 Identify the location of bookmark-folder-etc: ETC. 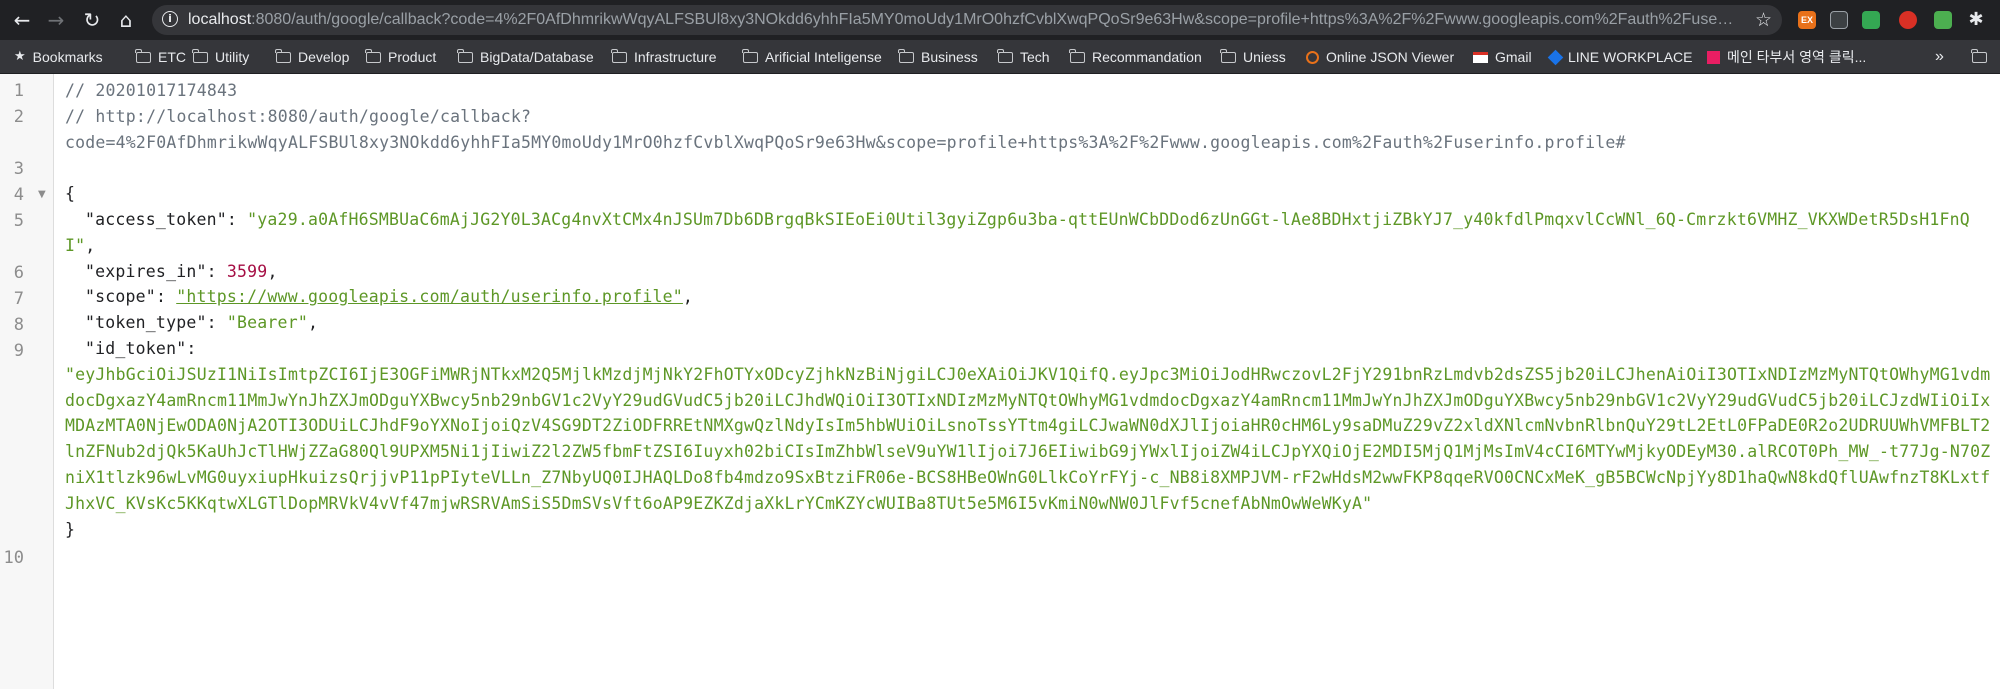
(160, 57).